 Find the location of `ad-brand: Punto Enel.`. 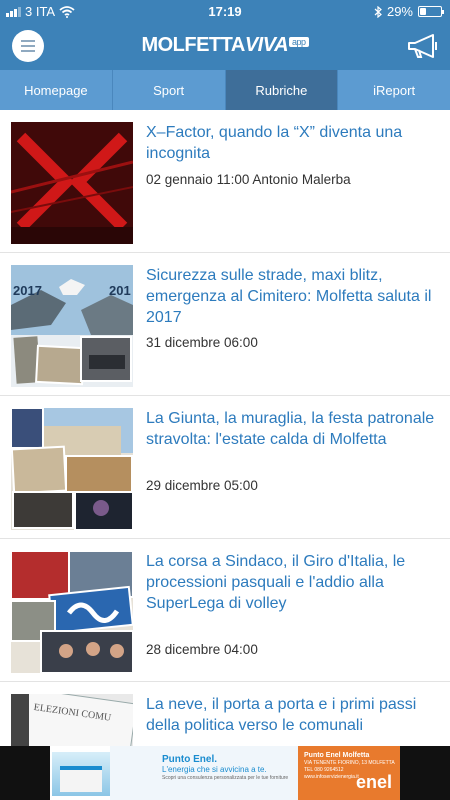

ad-brand: Punto Enel. is located at coordinates (189, 759).